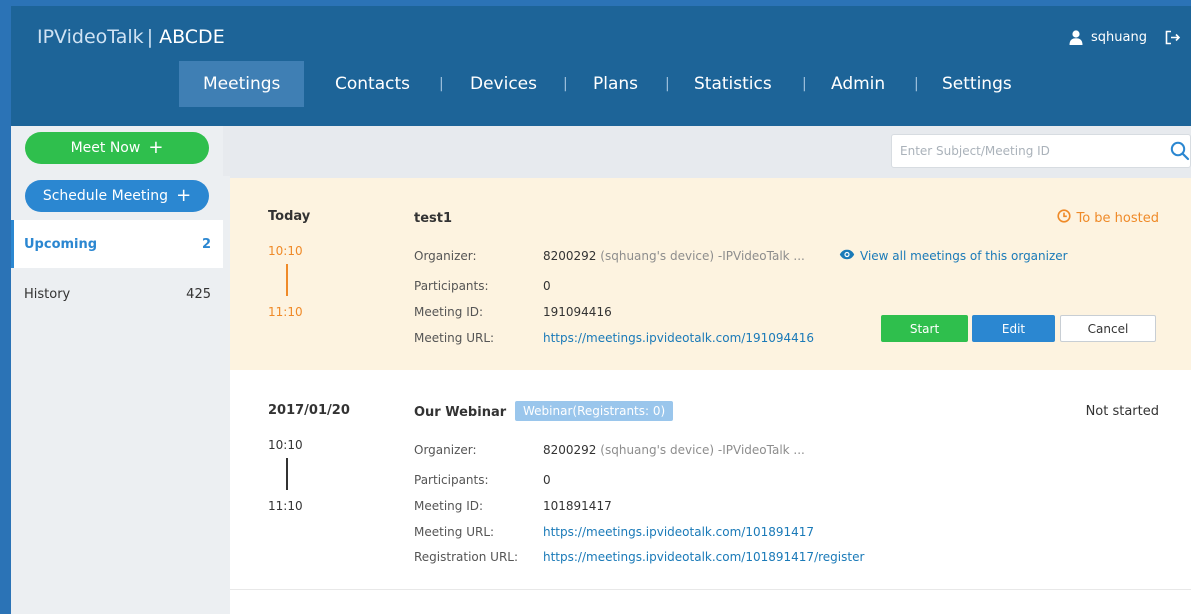  What do you see at coordinates (226, 395) in the screenshot?
I see `divider` at bounding box center [226, 395].